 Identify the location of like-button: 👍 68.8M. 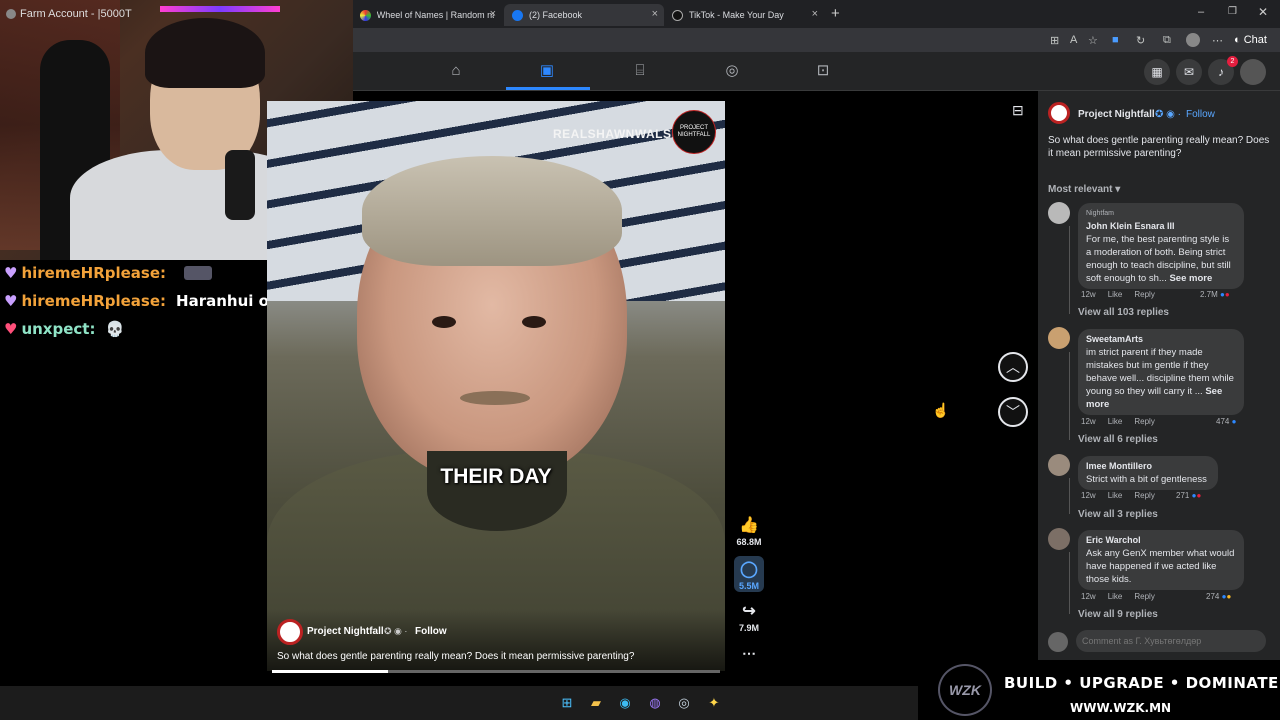
(749, 531).